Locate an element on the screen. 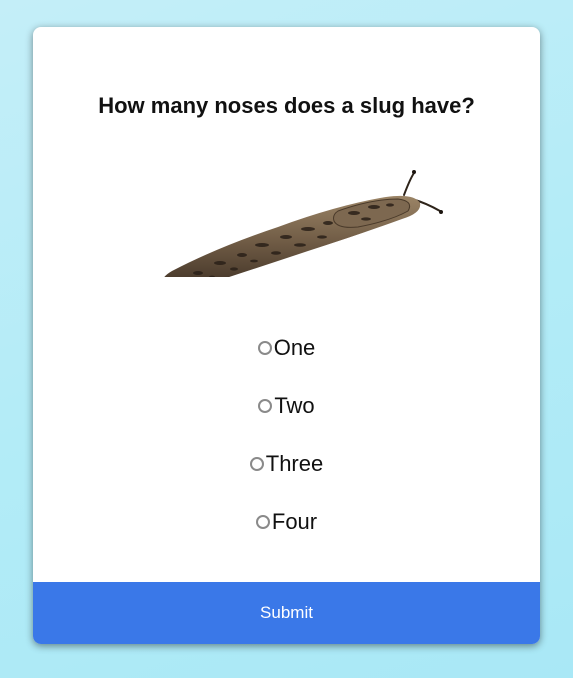 The height and width of the screenshot is (678, 573). option-three: Three is located at coordinates (286, 478).